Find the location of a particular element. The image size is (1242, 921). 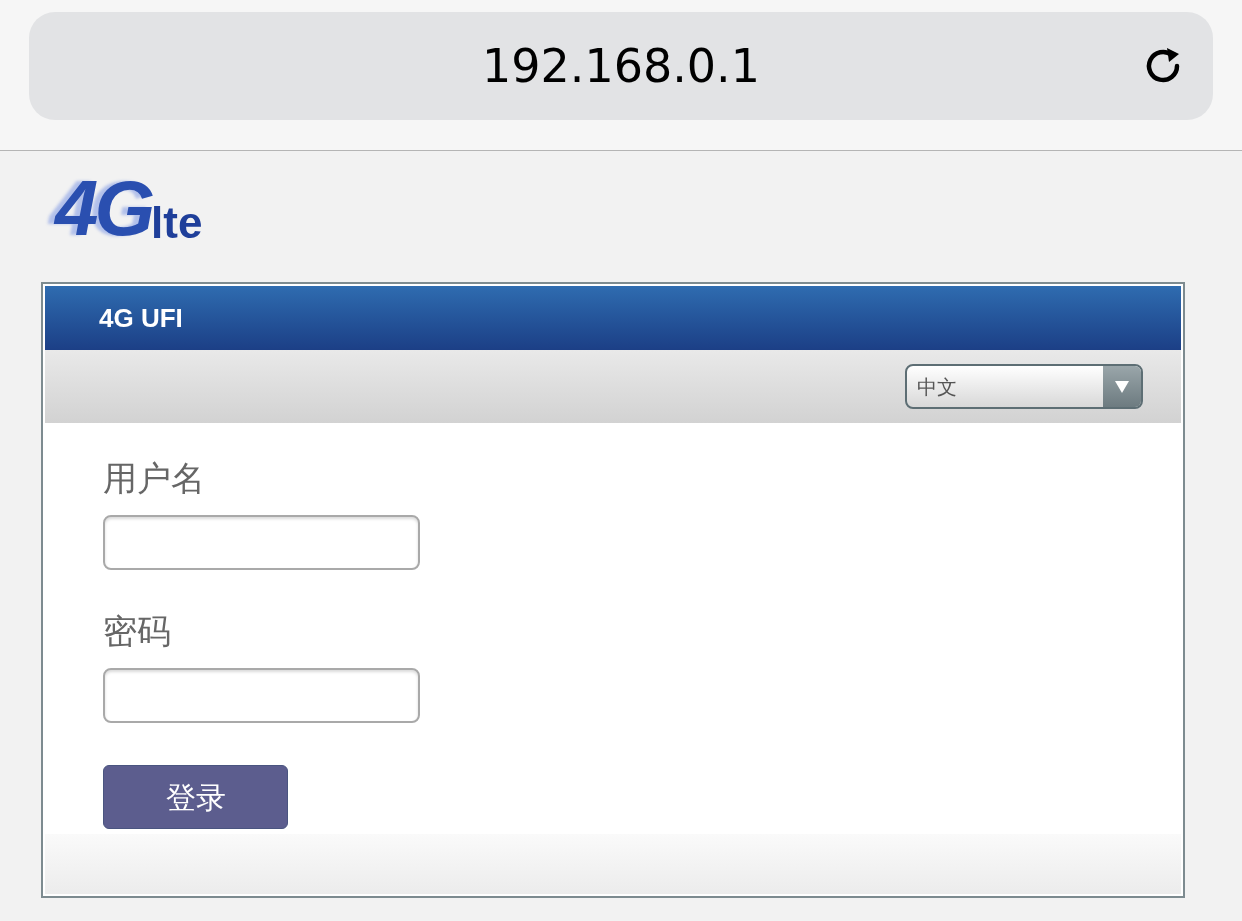

field-label: 用户名 is located at coordinates (154, 478).